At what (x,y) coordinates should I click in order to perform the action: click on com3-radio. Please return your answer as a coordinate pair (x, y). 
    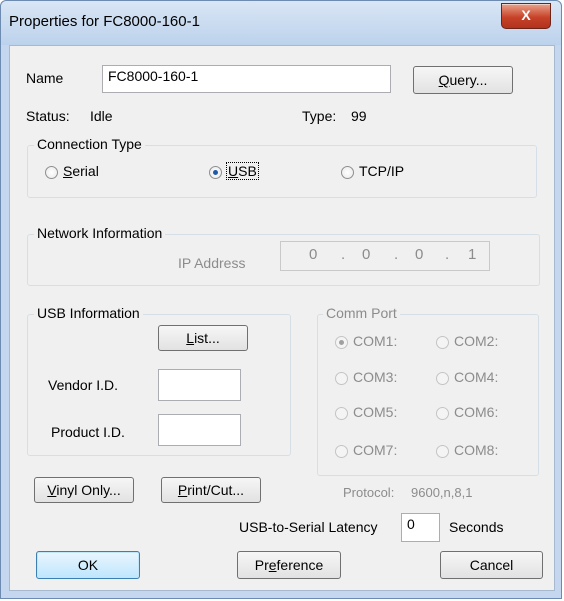
    Looking at the image, I should click on (341, 378).